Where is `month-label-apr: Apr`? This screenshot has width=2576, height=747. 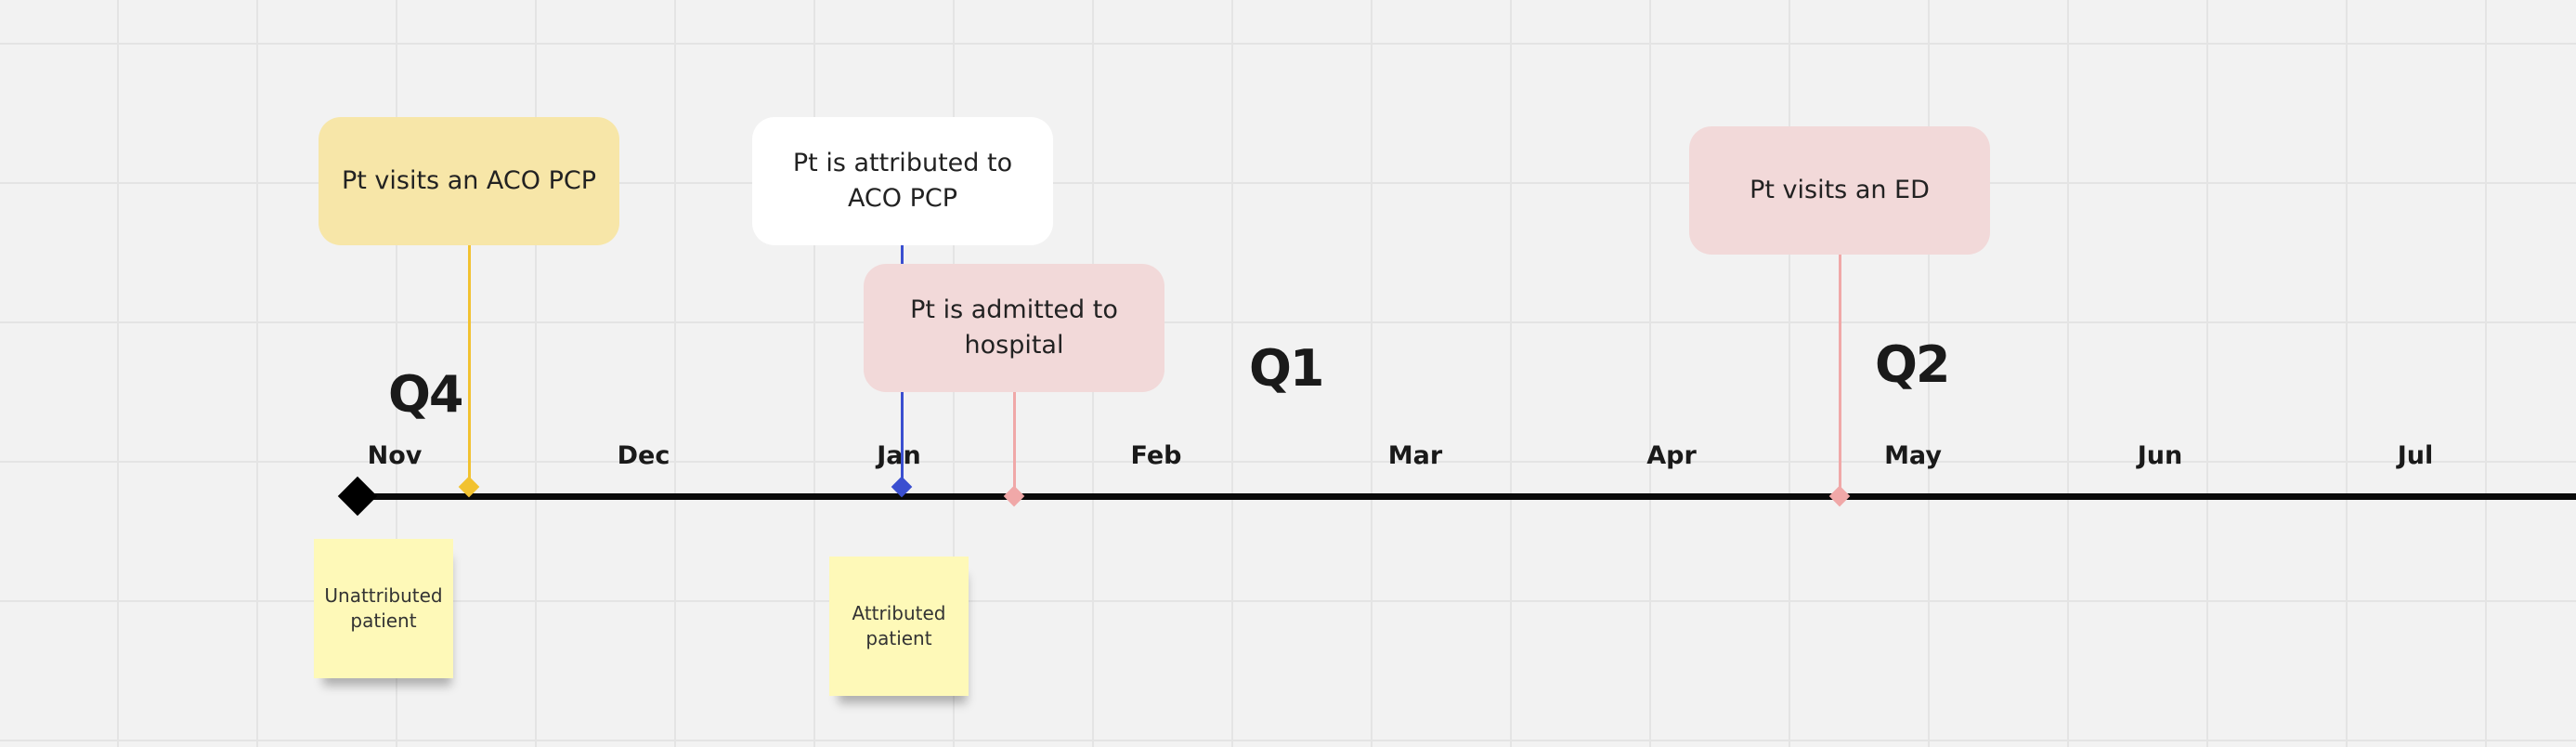 month-label-apr: Apr is located at coordinates (1672, 455).